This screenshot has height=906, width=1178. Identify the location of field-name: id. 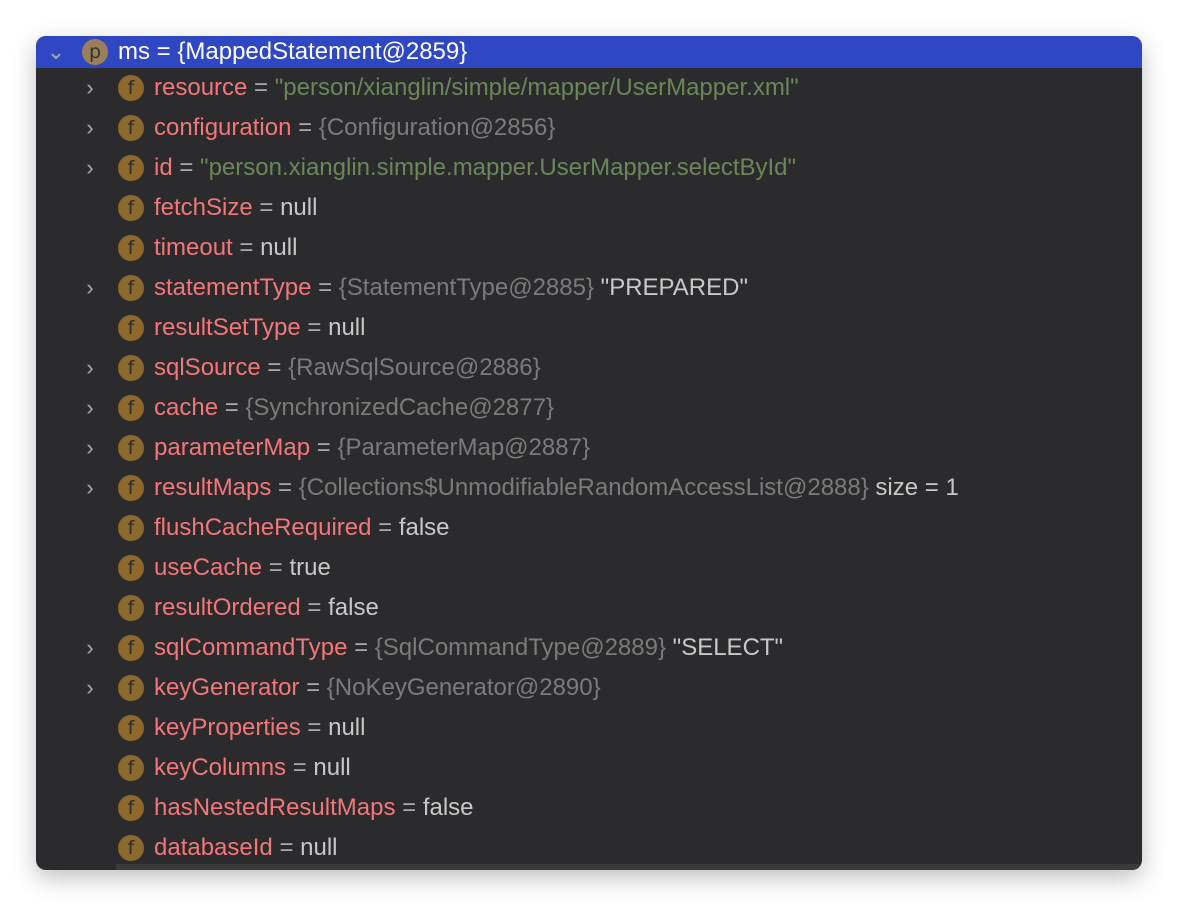
(163, 167).